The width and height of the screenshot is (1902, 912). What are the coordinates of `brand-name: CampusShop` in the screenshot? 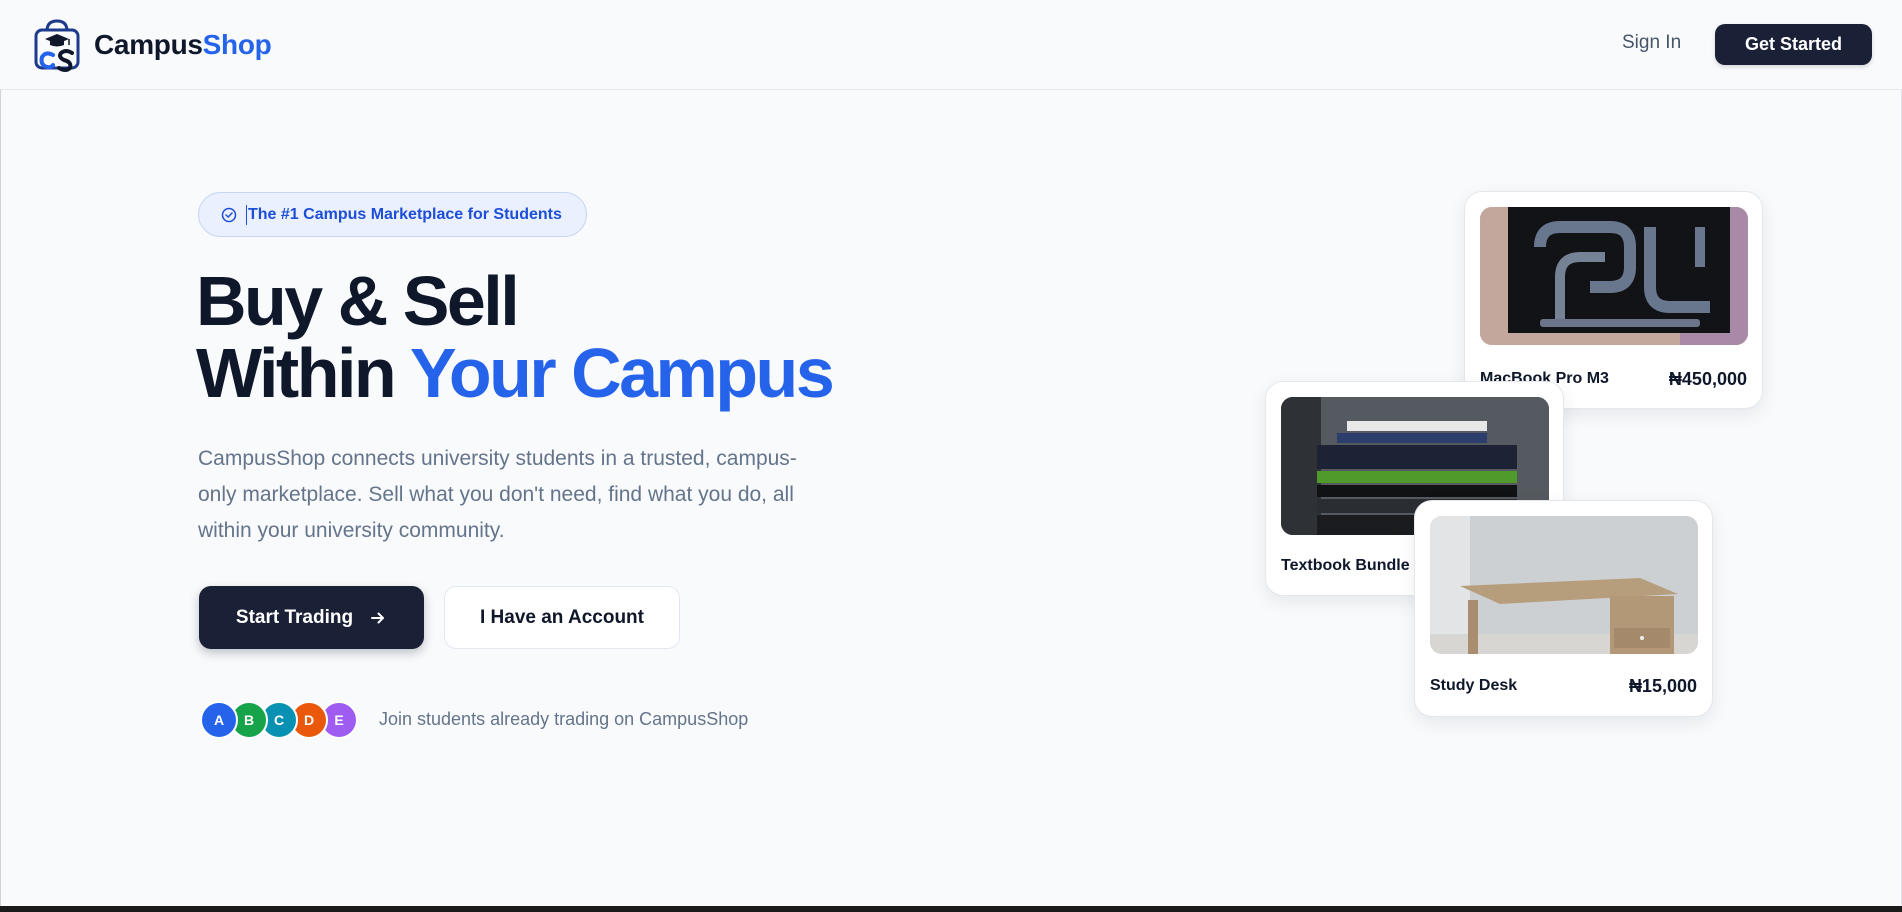 It's located at (183, 44).